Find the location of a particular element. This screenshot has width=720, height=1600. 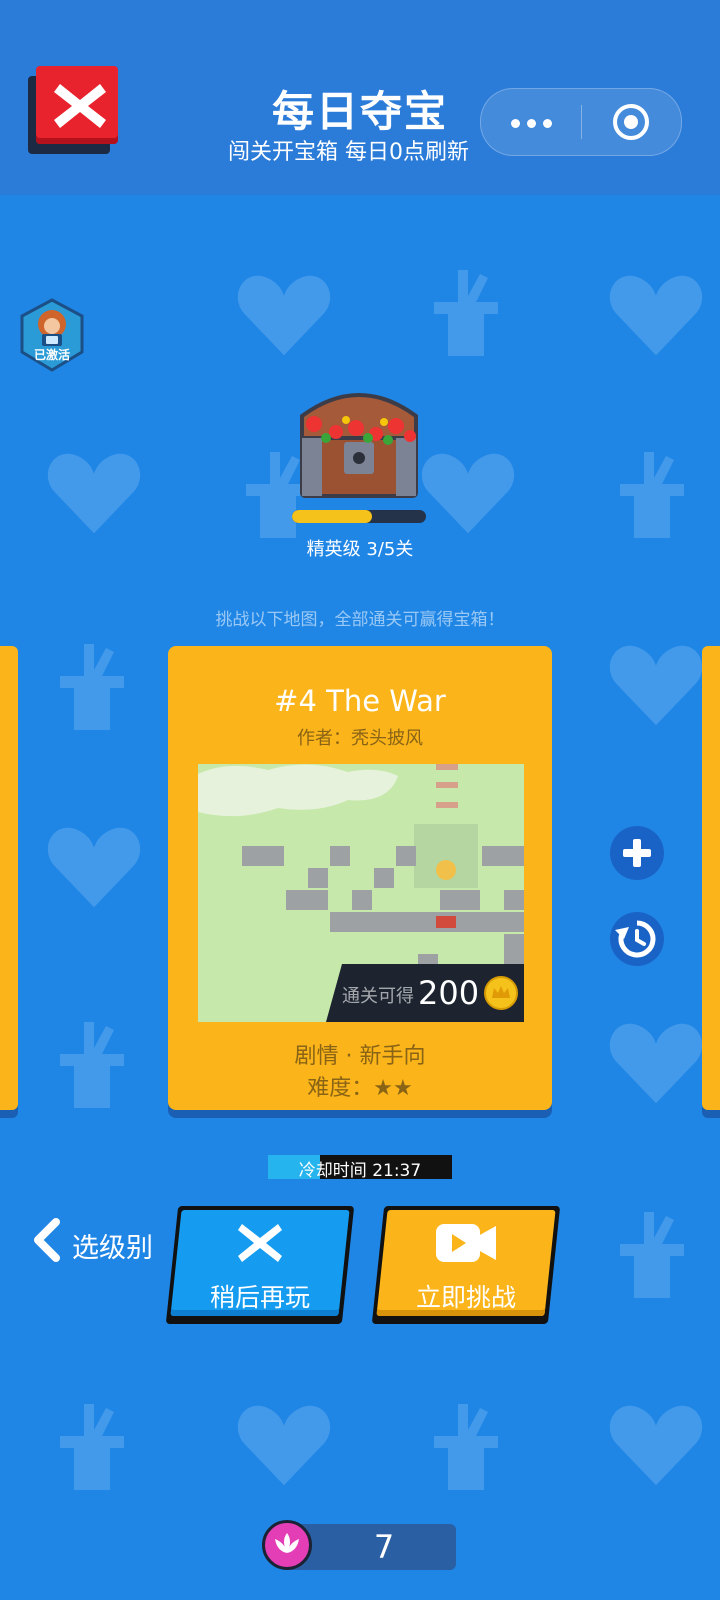

treasure-chest-icon is located at coordinates (359, 443).